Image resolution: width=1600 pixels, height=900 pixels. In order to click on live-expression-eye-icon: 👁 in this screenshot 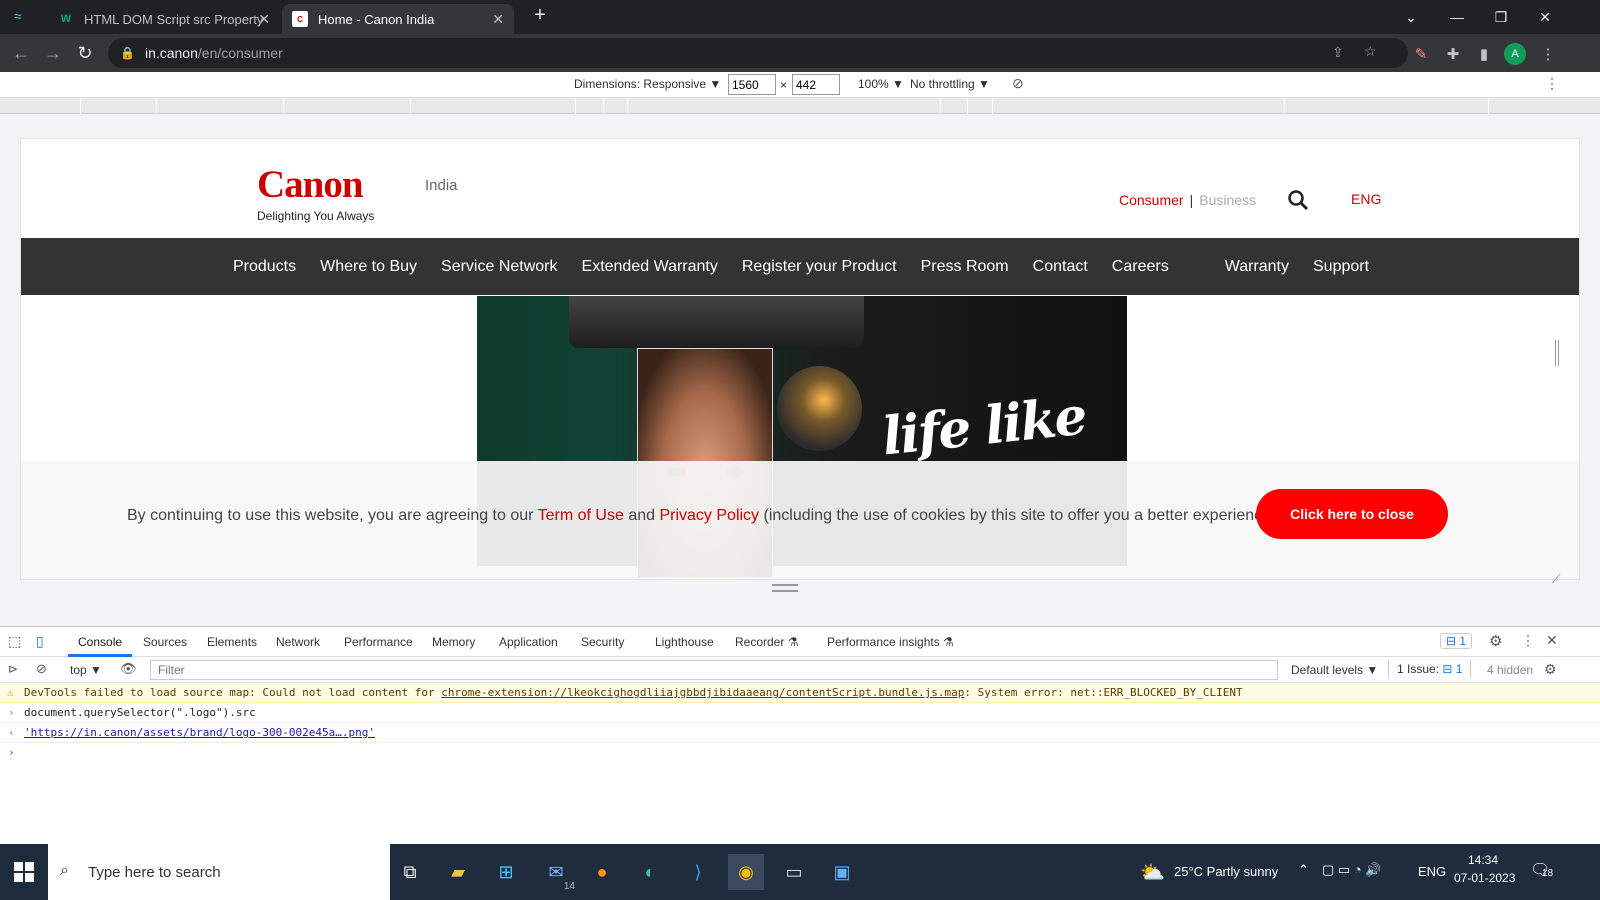, I will do `click(128, 669)`.